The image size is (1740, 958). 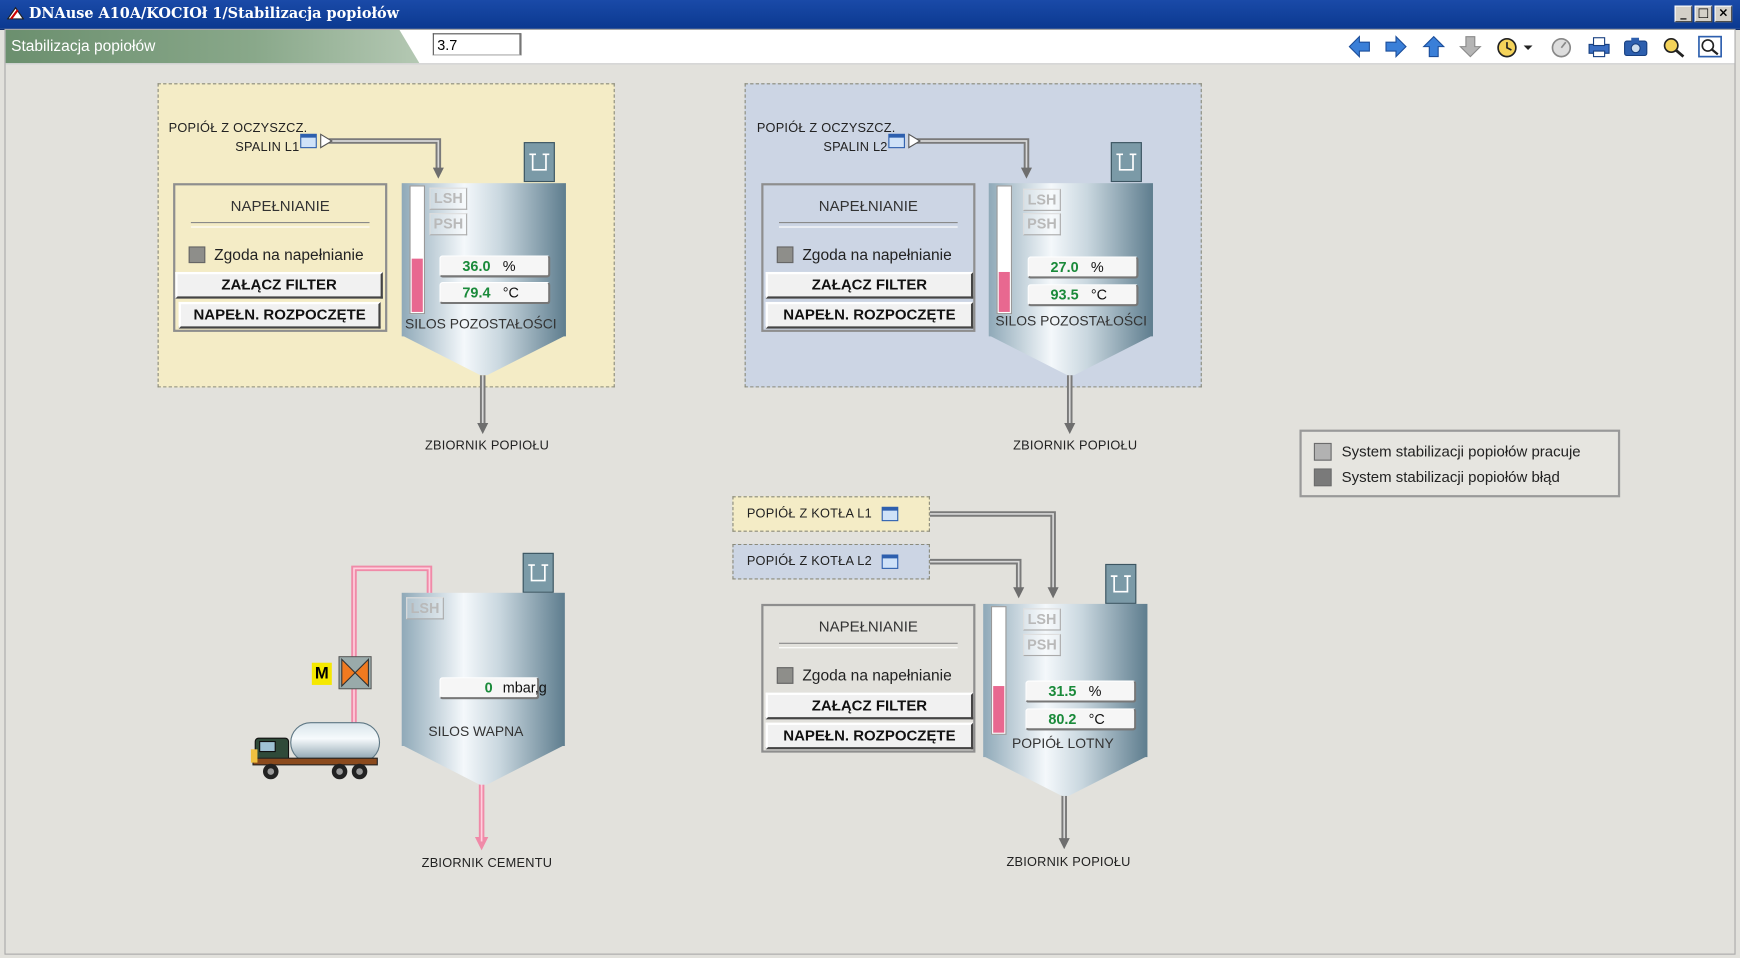 What do you see at coordinates (1075, 446) in the screenshot?
I see `silo-l2-outlet-label: ZBIORNIK POPIOŁU` at bounding box center [1075, 446].